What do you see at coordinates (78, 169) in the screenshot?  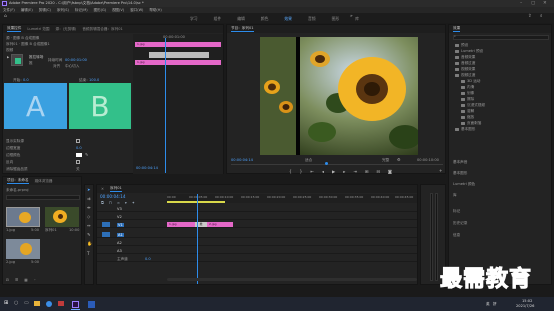 I see `antialias-select: 关` at bounding box center [78, 169].